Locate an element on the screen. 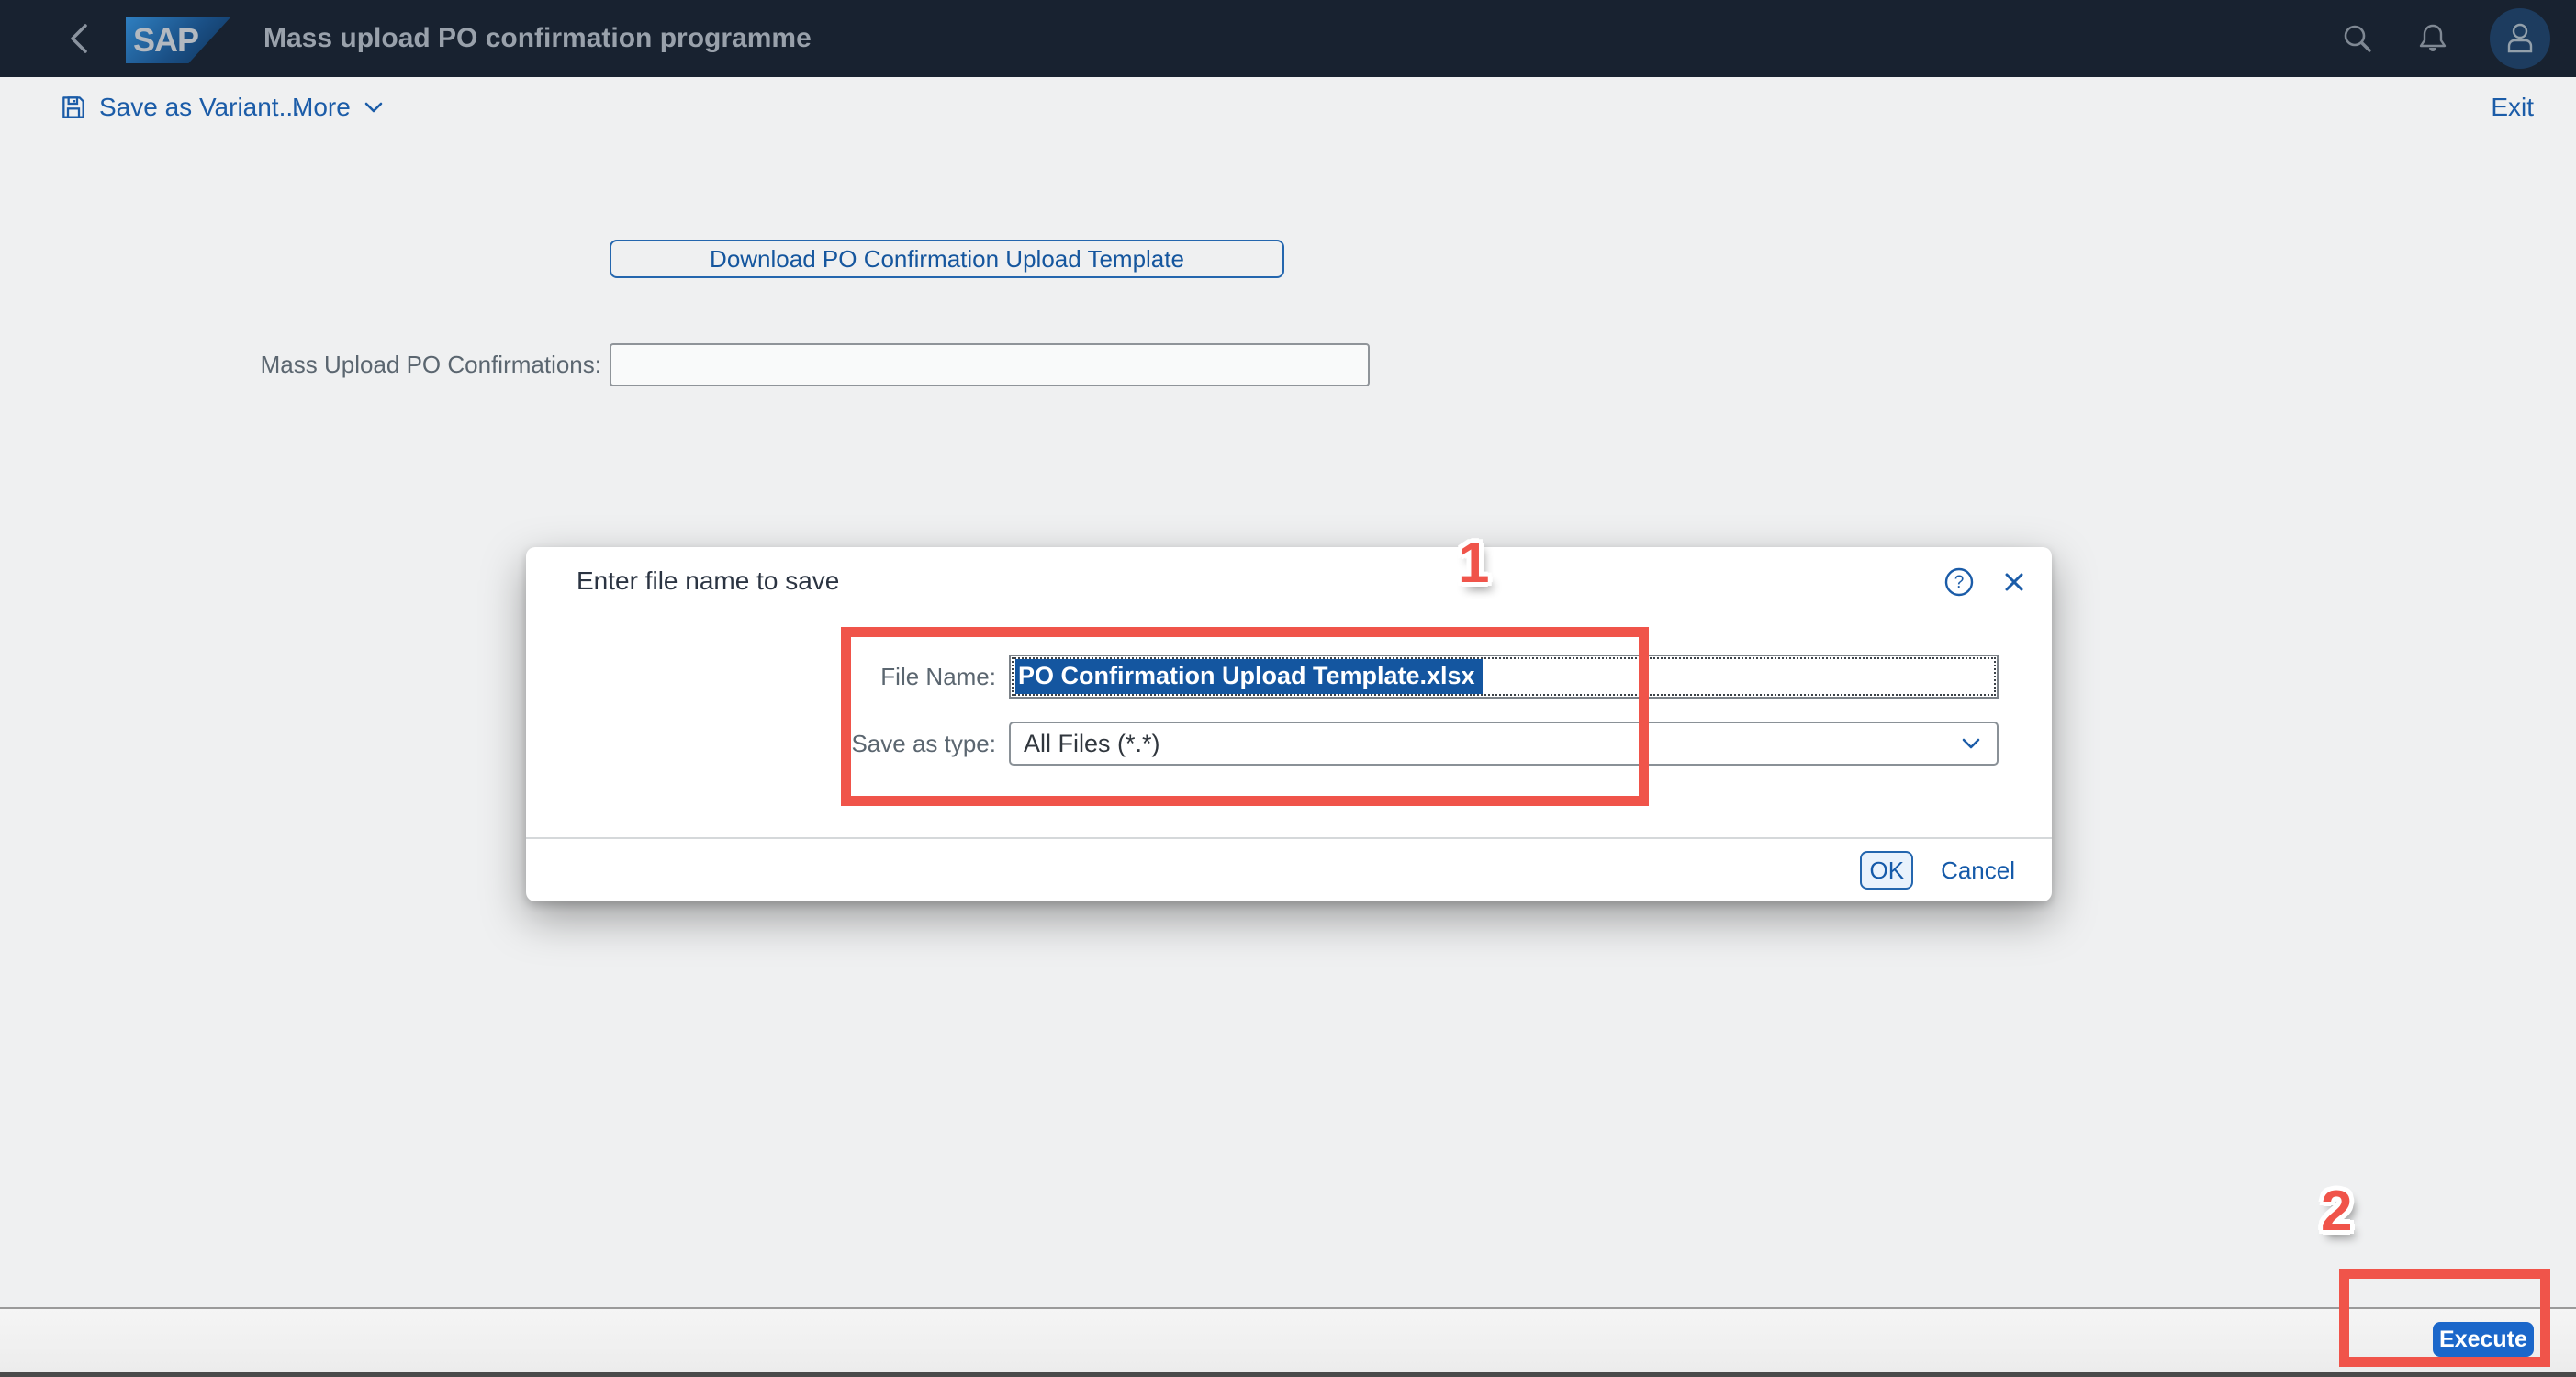 This screenshot has width=2576, height=1377. user-avatar-button is located at coordinates (2520, 38).